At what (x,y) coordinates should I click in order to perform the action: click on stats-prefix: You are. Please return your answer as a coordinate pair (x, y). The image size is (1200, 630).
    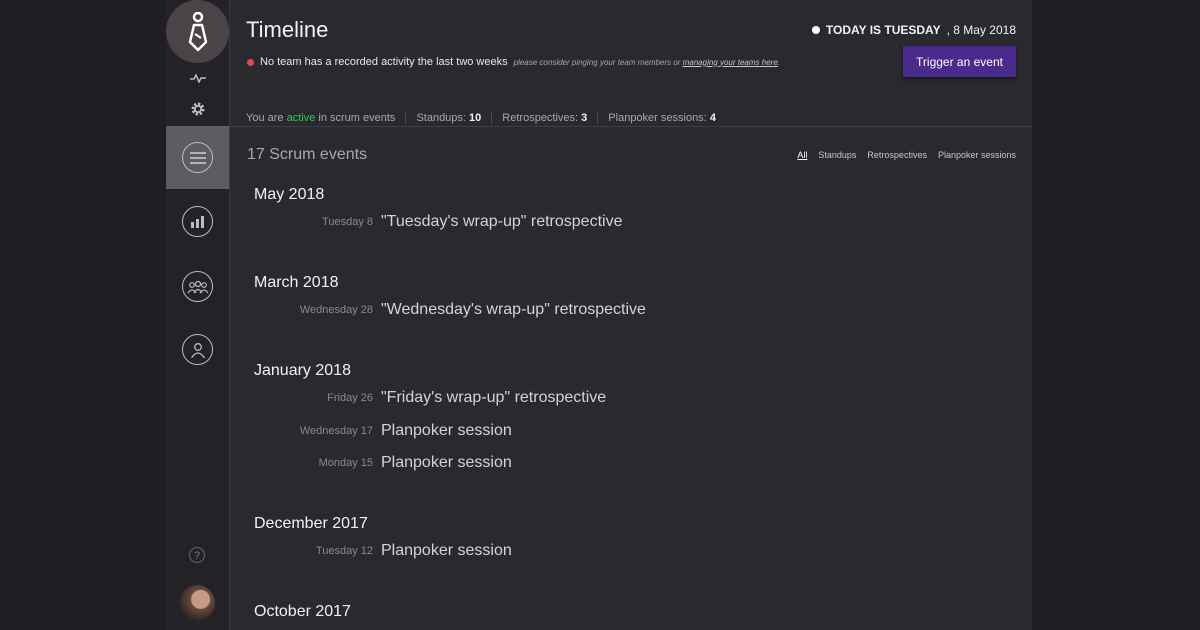
    Looking at the image, I should click on (265, 118).